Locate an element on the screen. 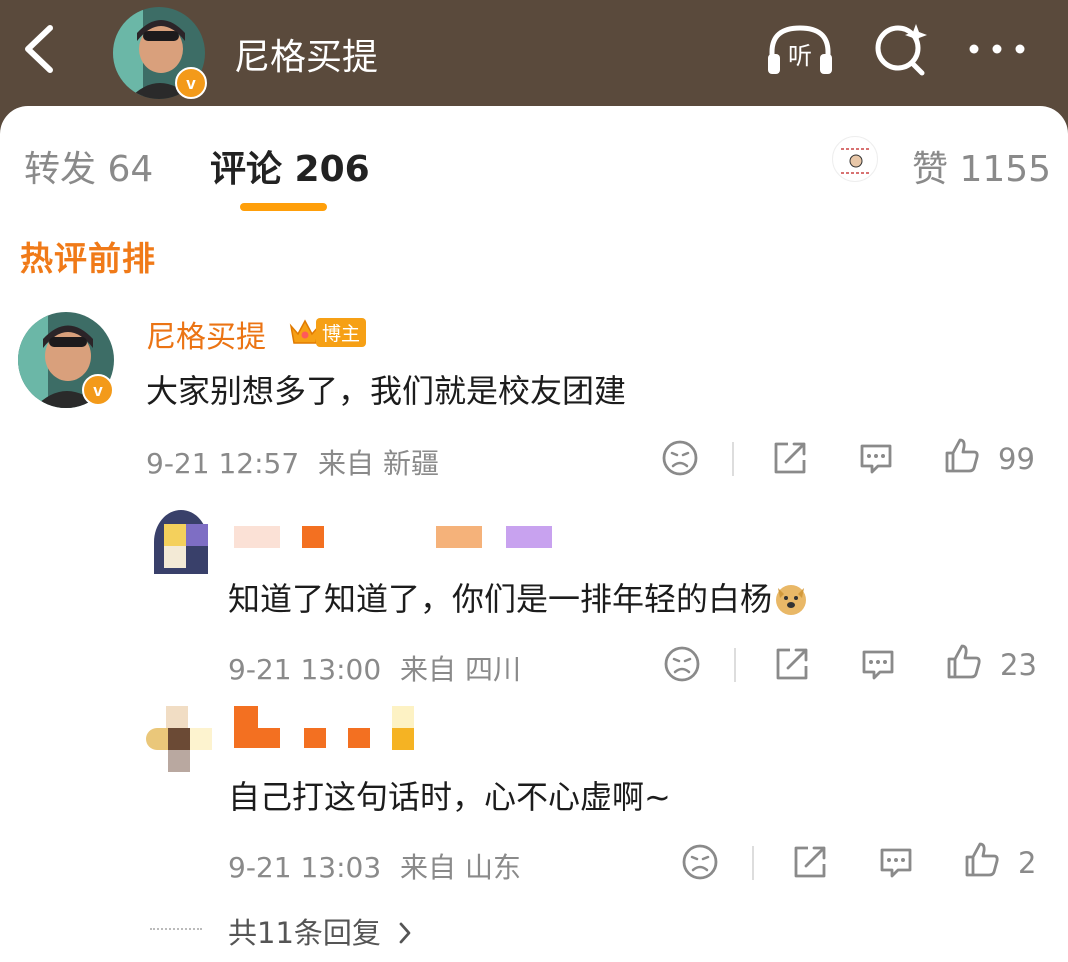  more-button is located at coordinates (997, 49).